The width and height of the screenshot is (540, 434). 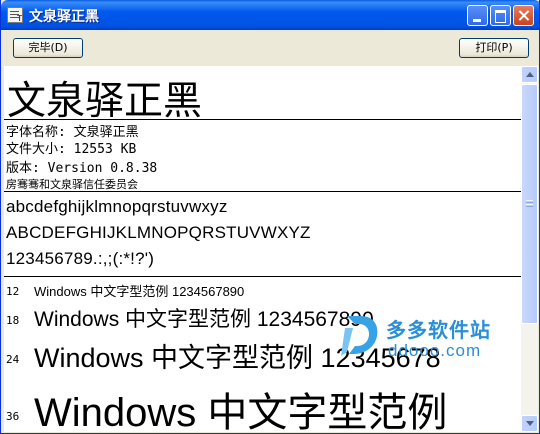 I want to click on size-sample-18: Windows 中文字型范例 1234567890, so click(x=204, y=319).